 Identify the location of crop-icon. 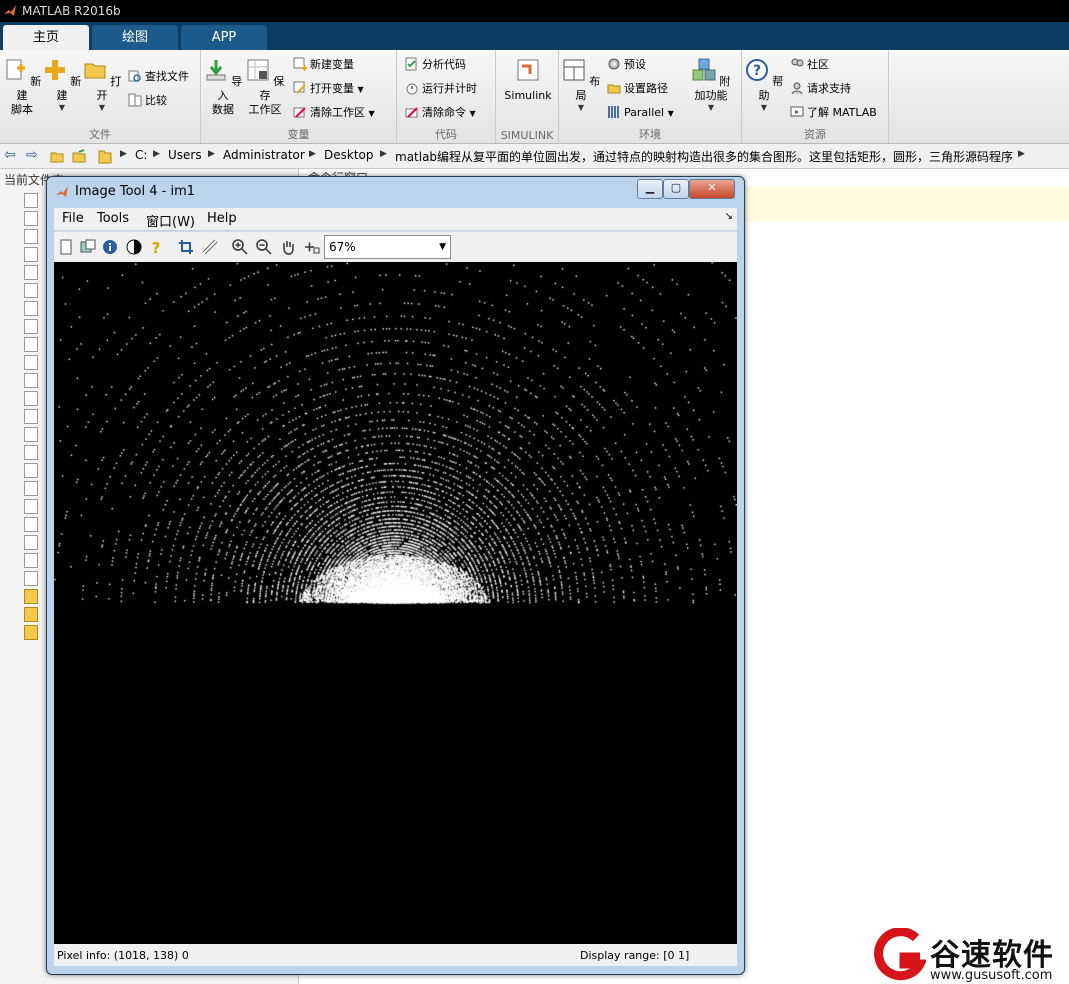
(186, 247).